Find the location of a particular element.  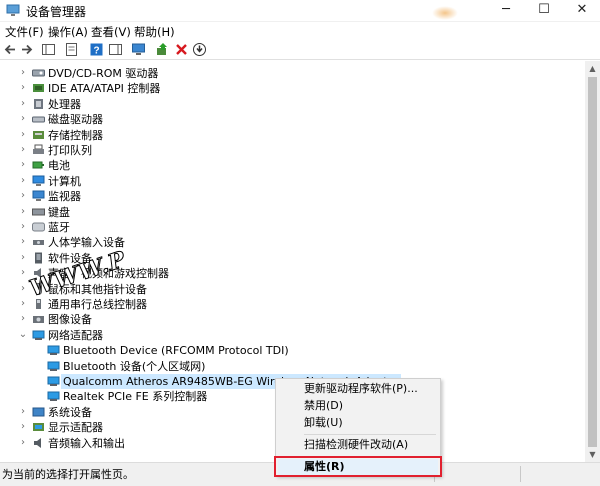

tree-category: › 通用串行总线控制器 is located at coordinates (290, 304).